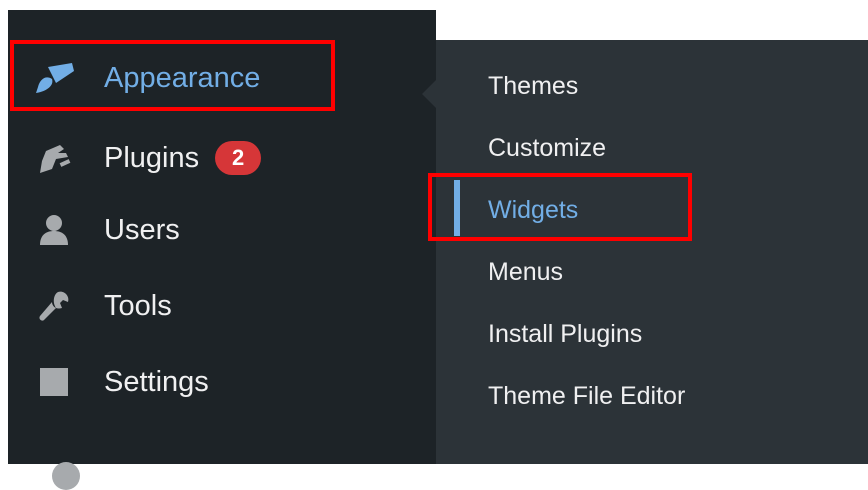 The height and width of the screenshot is (490, 868). I want to click on paintbrush-icon, so click(54, 78).